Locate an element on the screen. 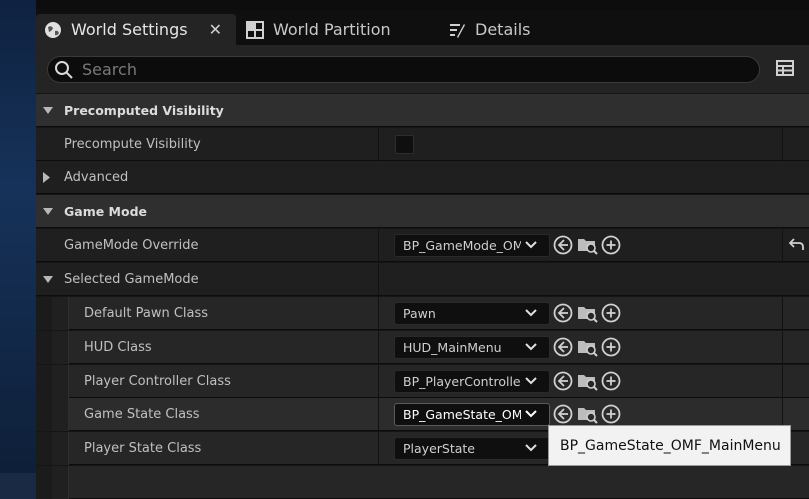  search-row is located at coordinates (422, 69).